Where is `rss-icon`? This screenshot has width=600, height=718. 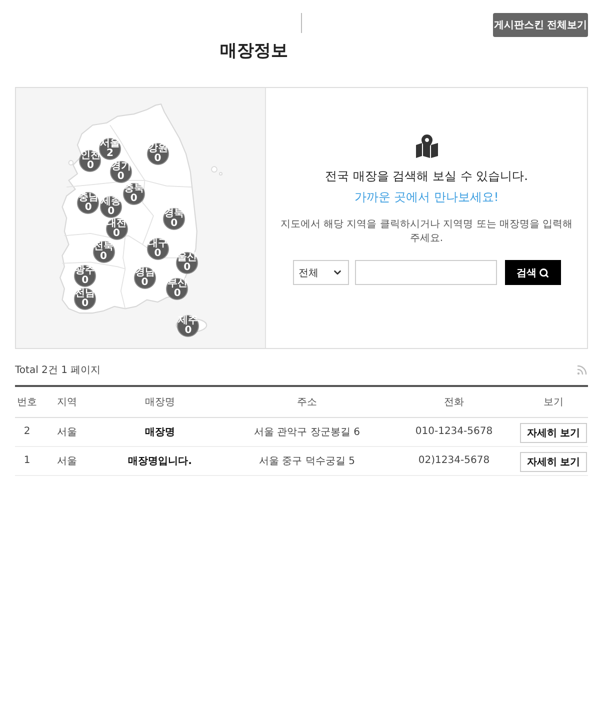
rss-icon is located at coordinates (582, 370).